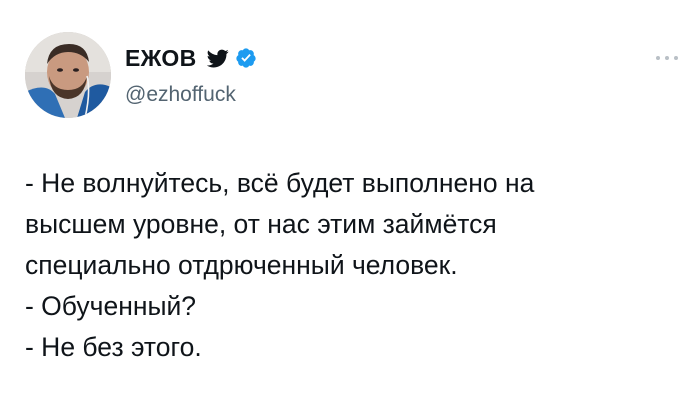 Image resolution: width=700 pixels, height=420 pixels. What do you see at coordinates (161, 58) in the screenshot?
I see `author-display-name: ЕЖОВ` at bounding box center [161, 58].